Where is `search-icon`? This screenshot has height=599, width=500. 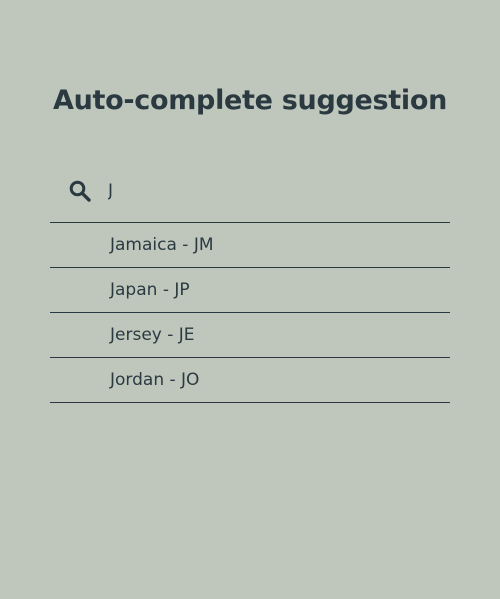 search-icon is located at coordinates (80, 191).